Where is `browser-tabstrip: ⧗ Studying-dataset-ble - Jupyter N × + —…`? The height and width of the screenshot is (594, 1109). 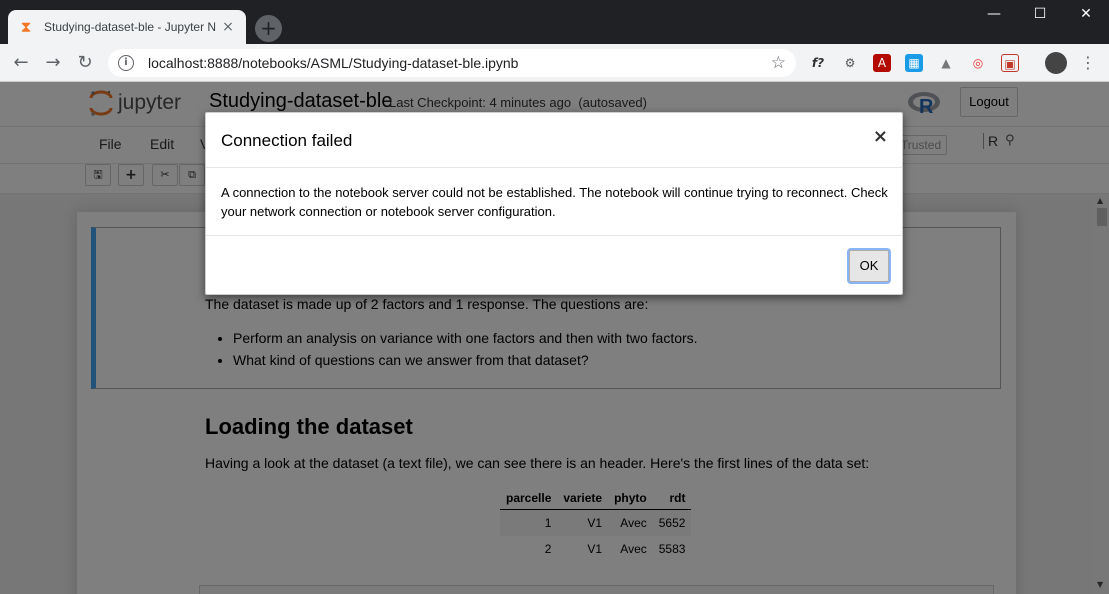 browser-tabstrip: ⧗ Studying-dataset-ble - Jupyter N × + —… is located at coordinates (554, 22).